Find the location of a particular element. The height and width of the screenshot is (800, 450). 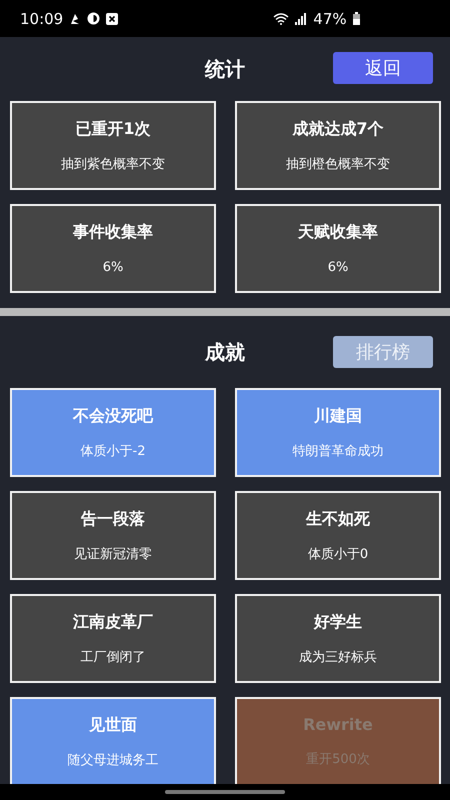

home-indicator is located at coordinates (225, 792).